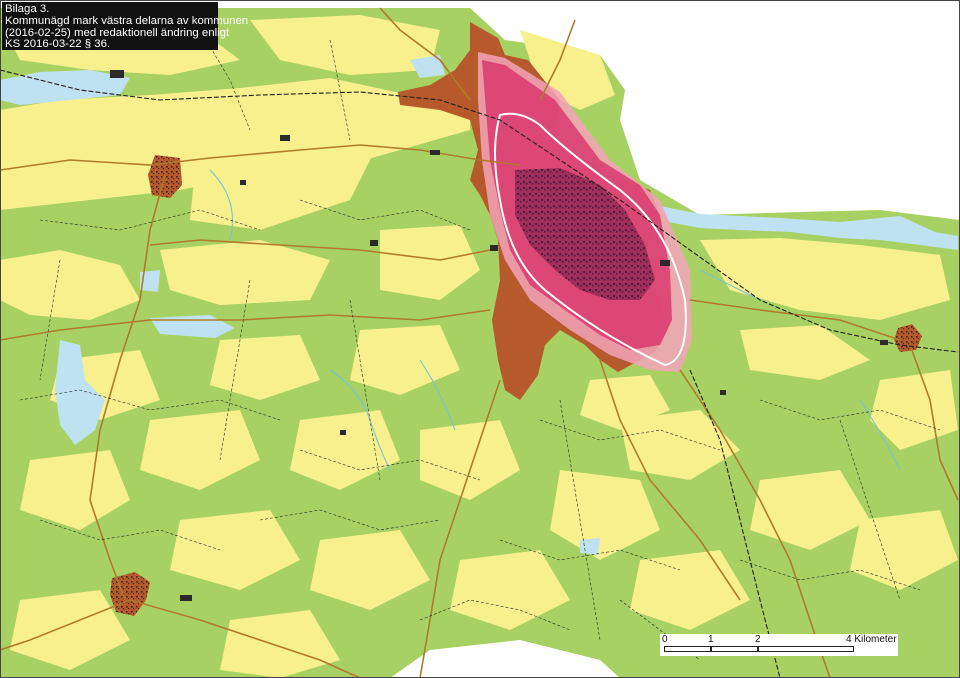 Image resolution: width=960 pixels, height=678 pixels. Describe the element at coordinates (665, 639) in the screenshot. I see `scale-tick-0: 0` at that location.